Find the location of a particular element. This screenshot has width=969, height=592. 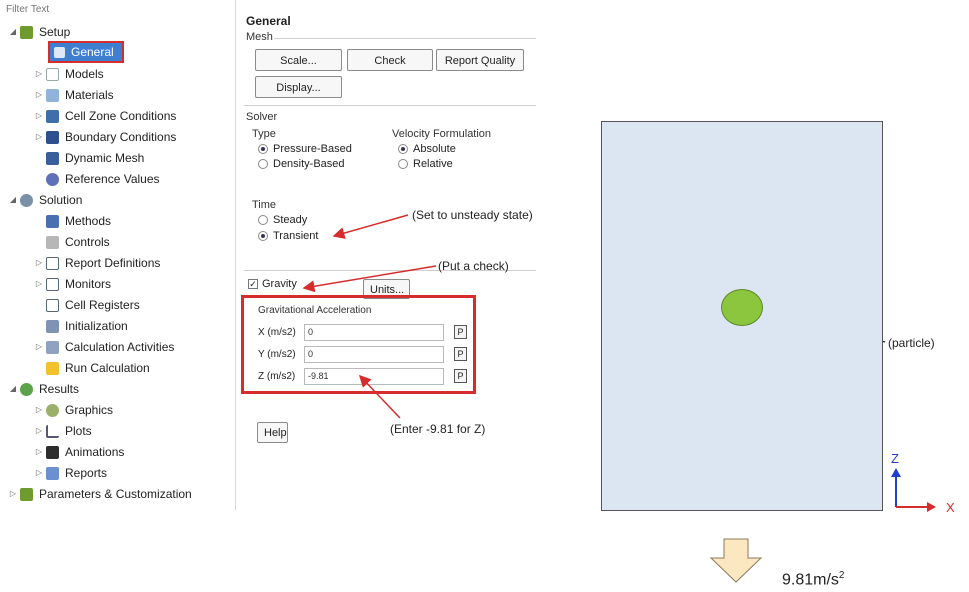

reports-icon is located at coordinates (52, 473).